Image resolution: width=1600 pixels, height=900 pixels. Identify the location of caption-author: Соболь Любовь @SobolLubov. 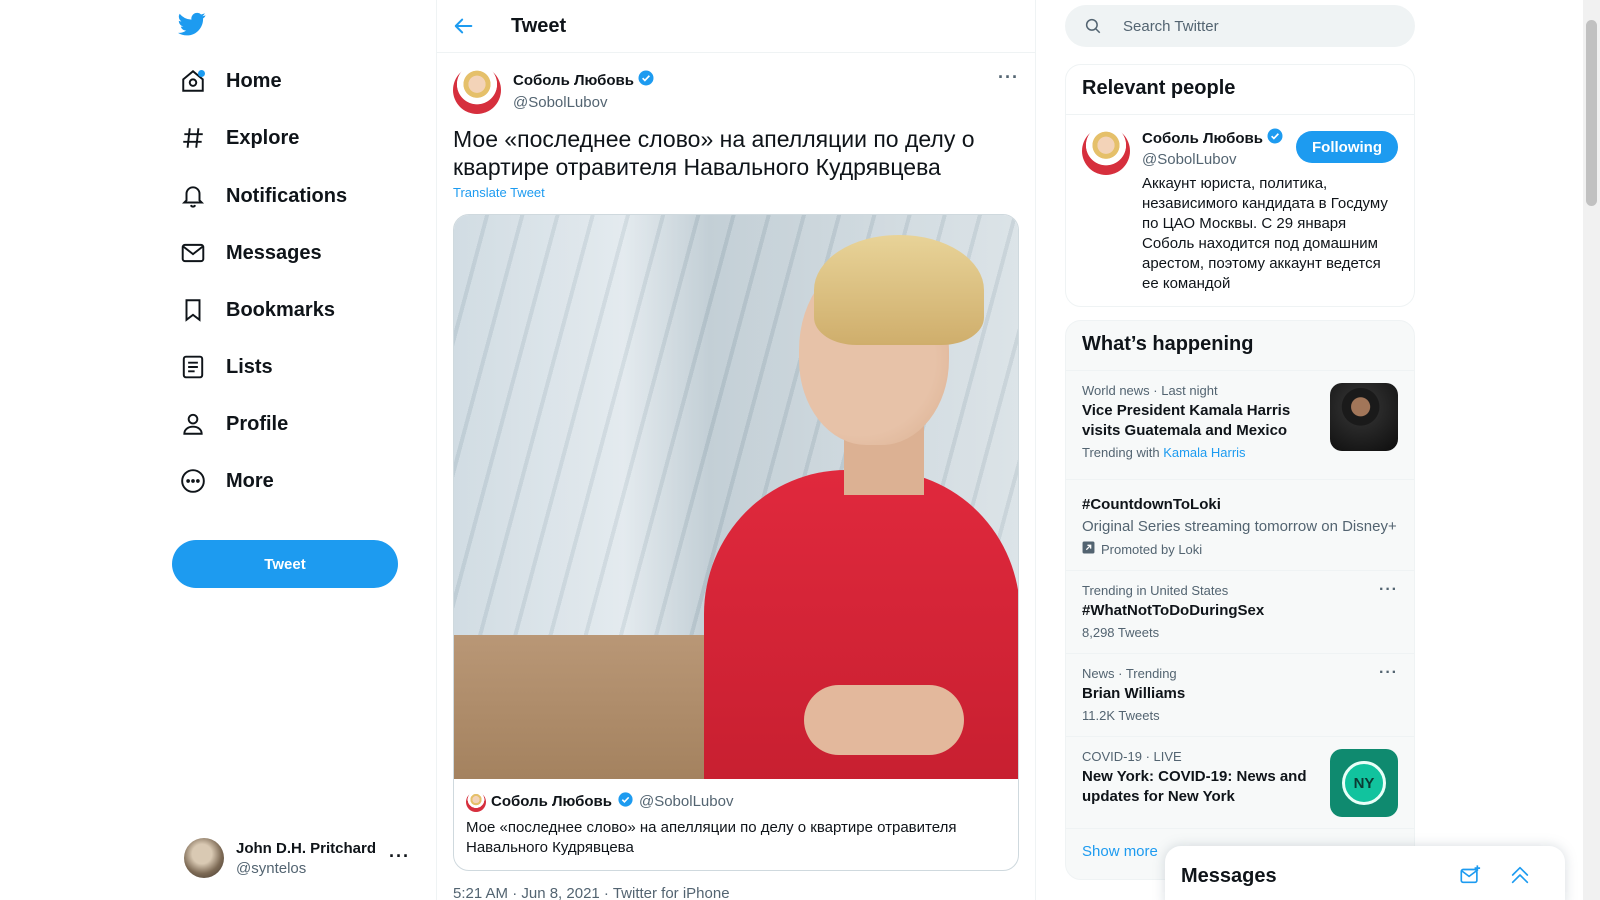
(736, 801).